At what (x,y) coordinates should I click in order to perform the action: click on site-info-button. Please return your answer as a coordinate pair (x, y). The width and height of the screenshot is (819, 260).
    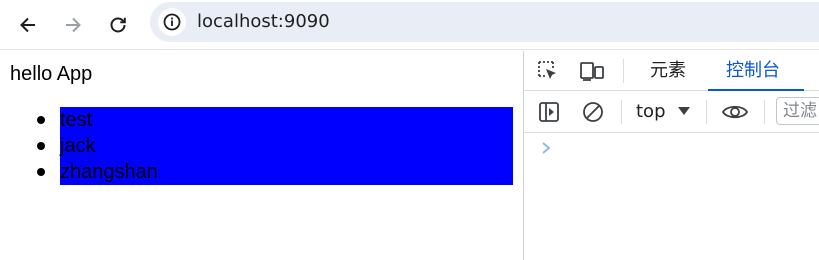
    Looking at the image, I should click on (172, 22).